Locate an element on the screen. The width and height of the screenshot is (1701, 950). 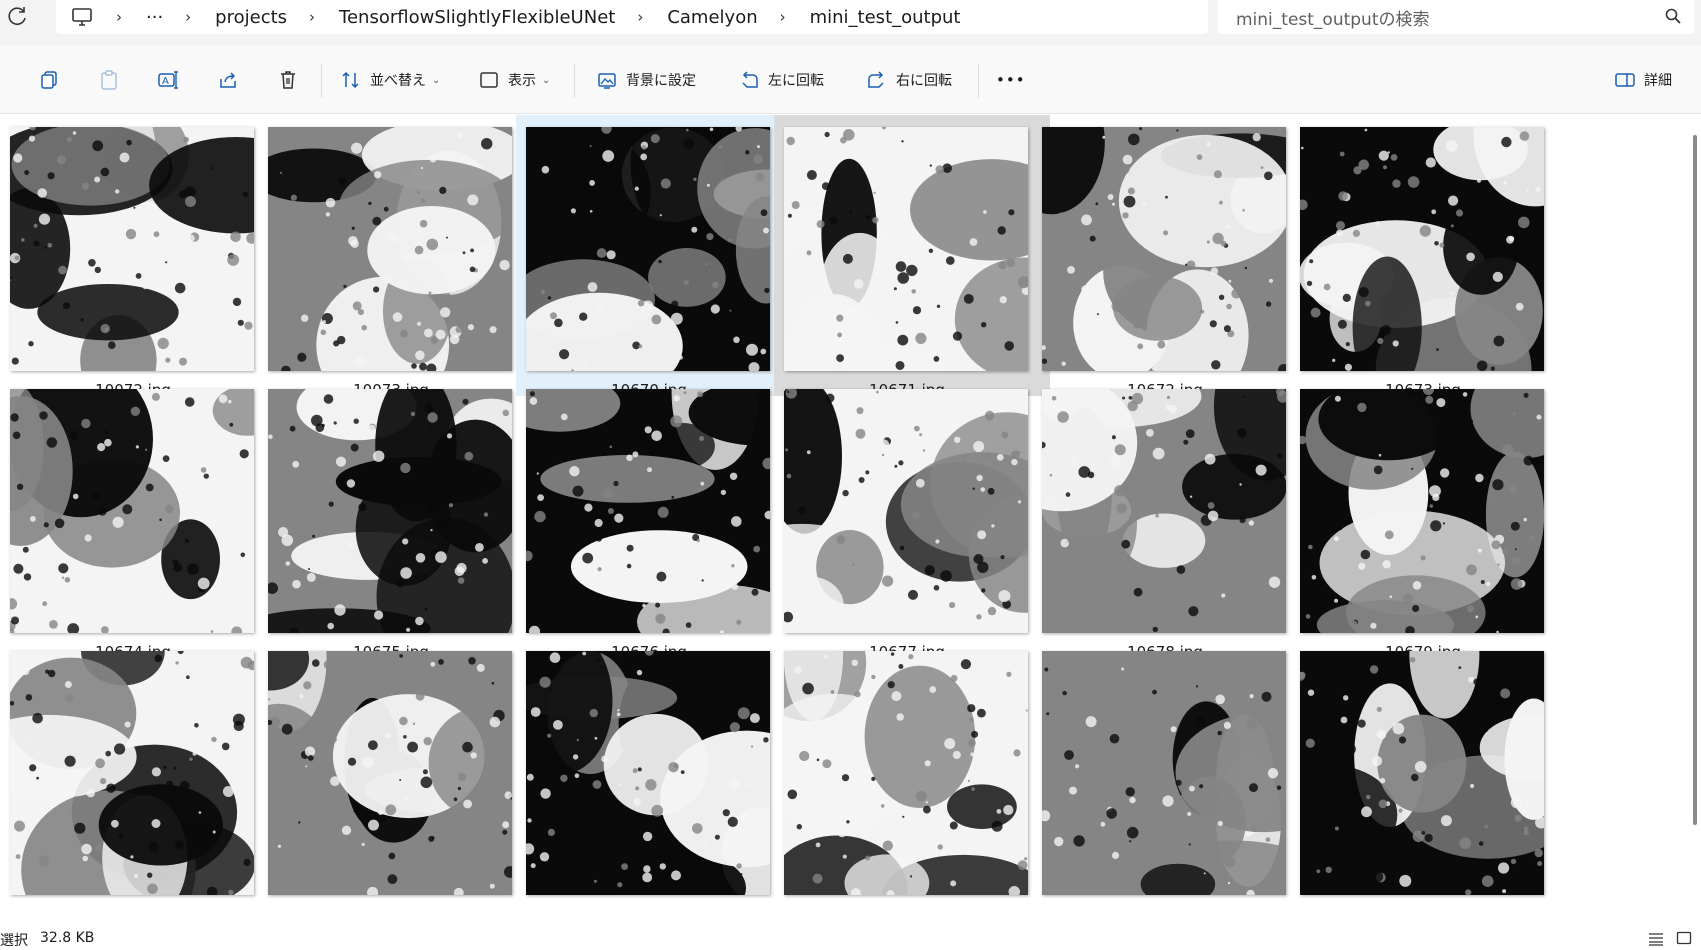
more-options-button: ••• is located at coordinates (1011, 80).